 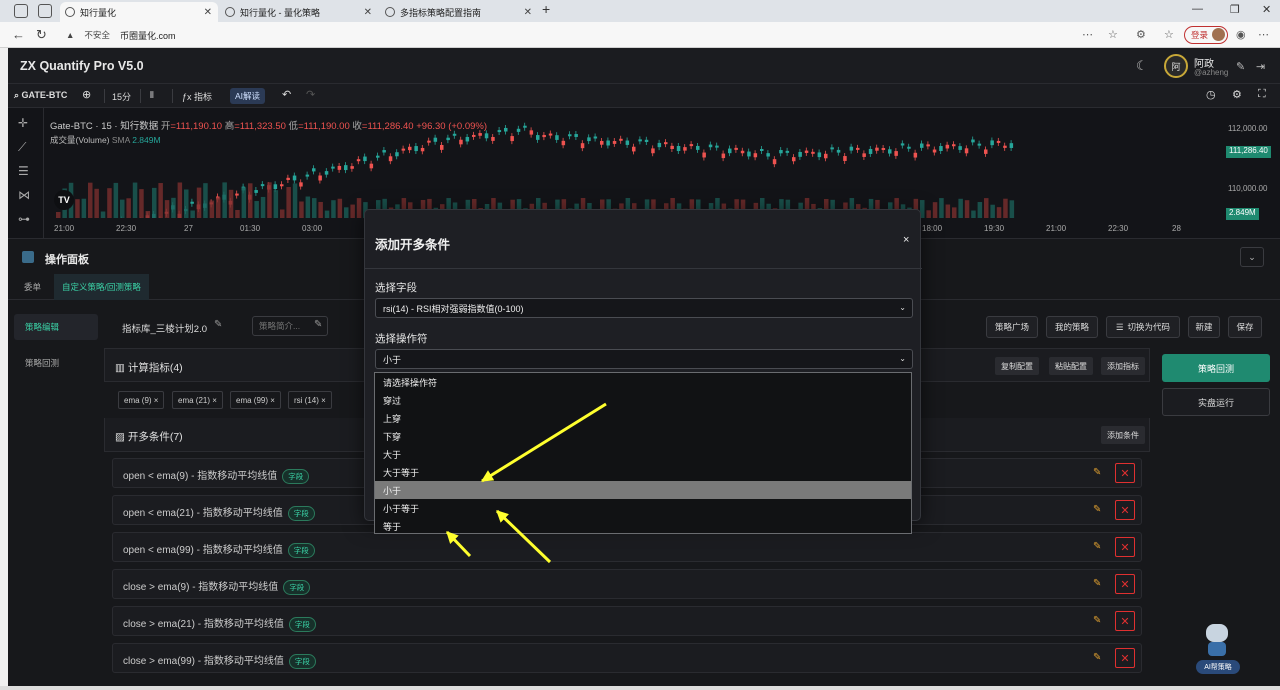 What do you see at coordinates (644, 359) in the screenshot?
I see `operator-select: 小于 ⌄` at bounding box center [644, 359].